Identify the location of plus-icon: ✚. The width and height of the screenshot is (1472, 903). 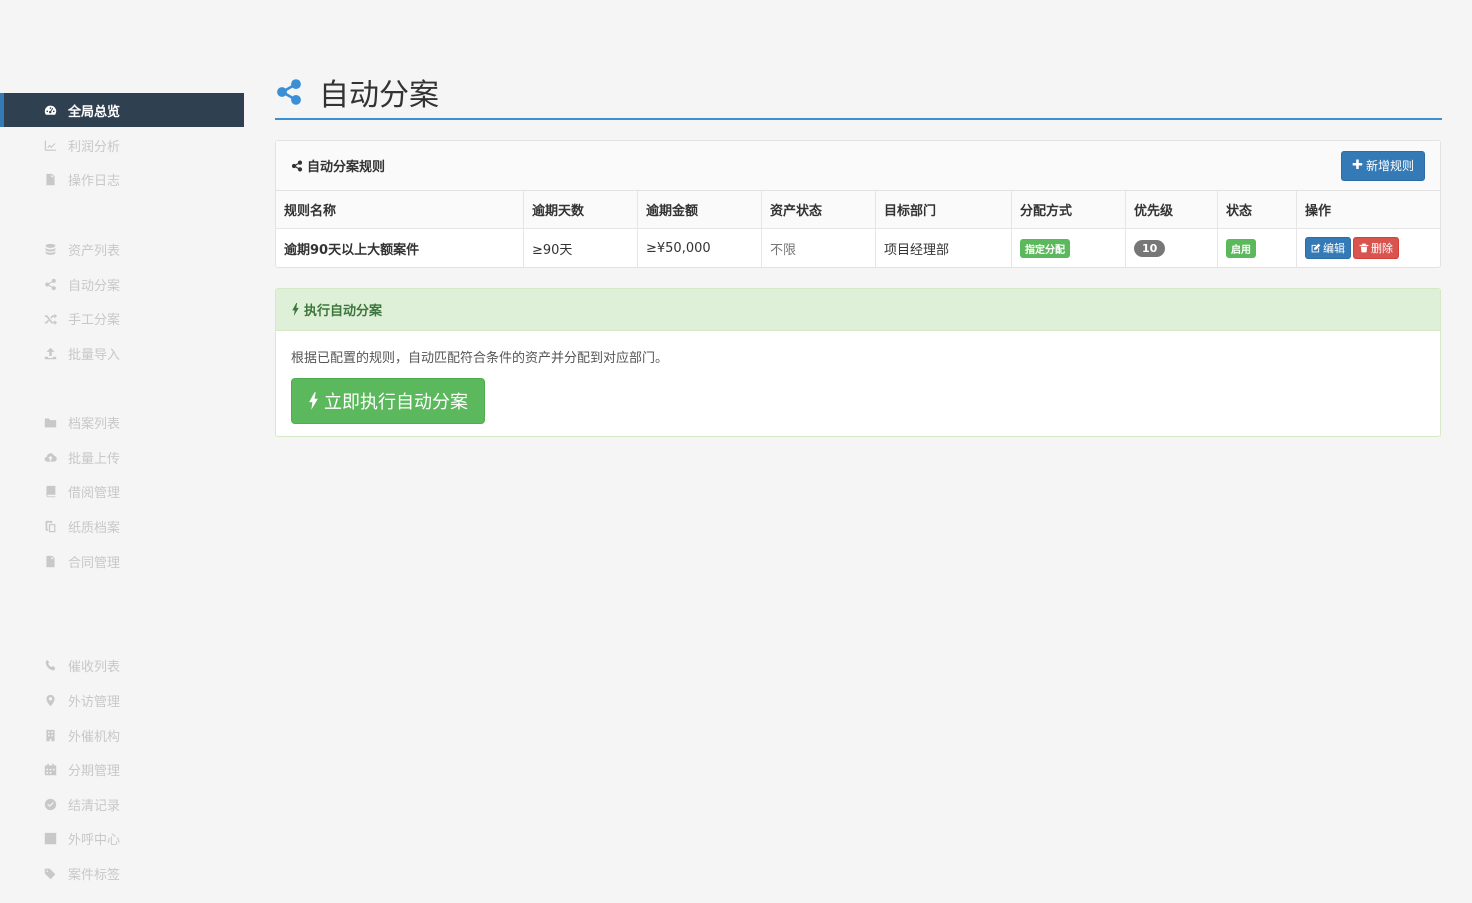
(1357, 165).